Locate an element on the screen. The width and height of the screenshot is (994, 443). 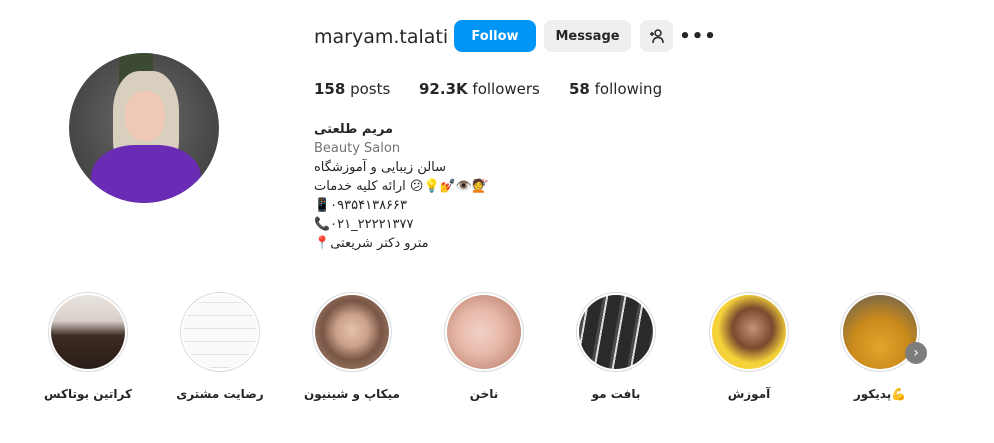
highlight-makeup-updo: میکاپ و شینیون is located at coordinates (352, 347).